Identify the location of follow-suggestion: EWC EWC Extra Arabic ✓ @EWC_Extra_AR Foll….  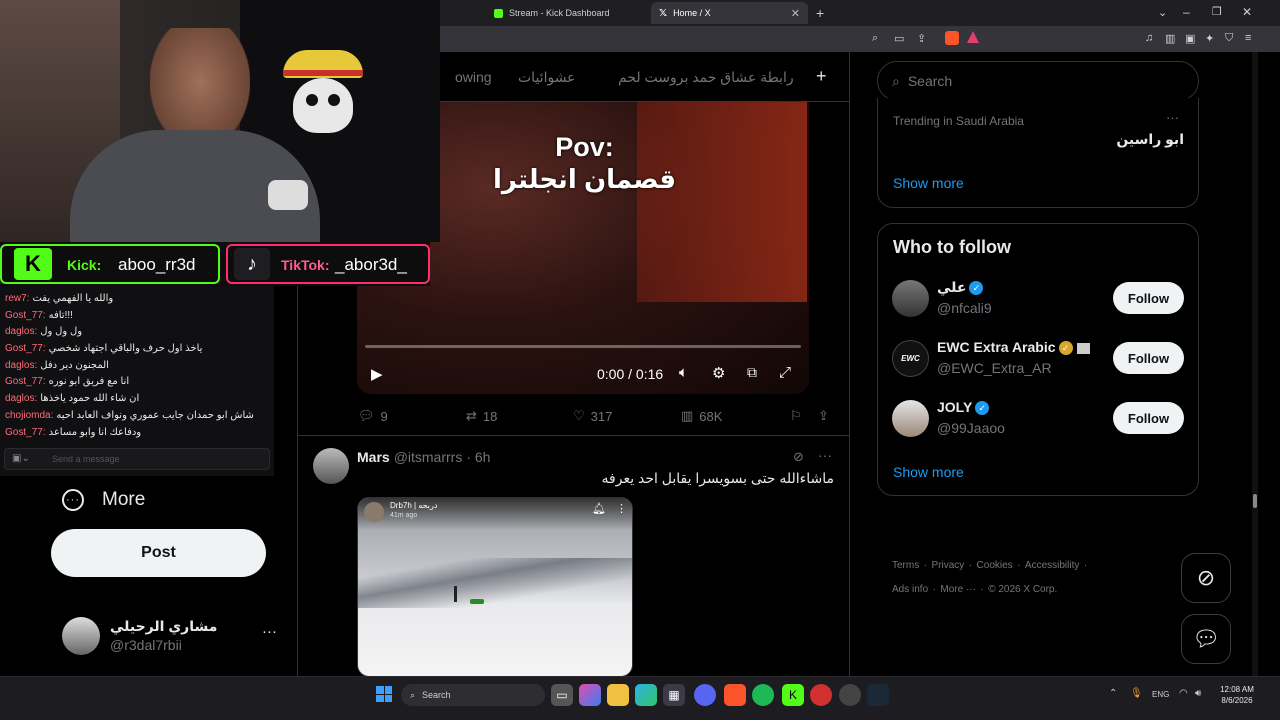
(1038, 361).